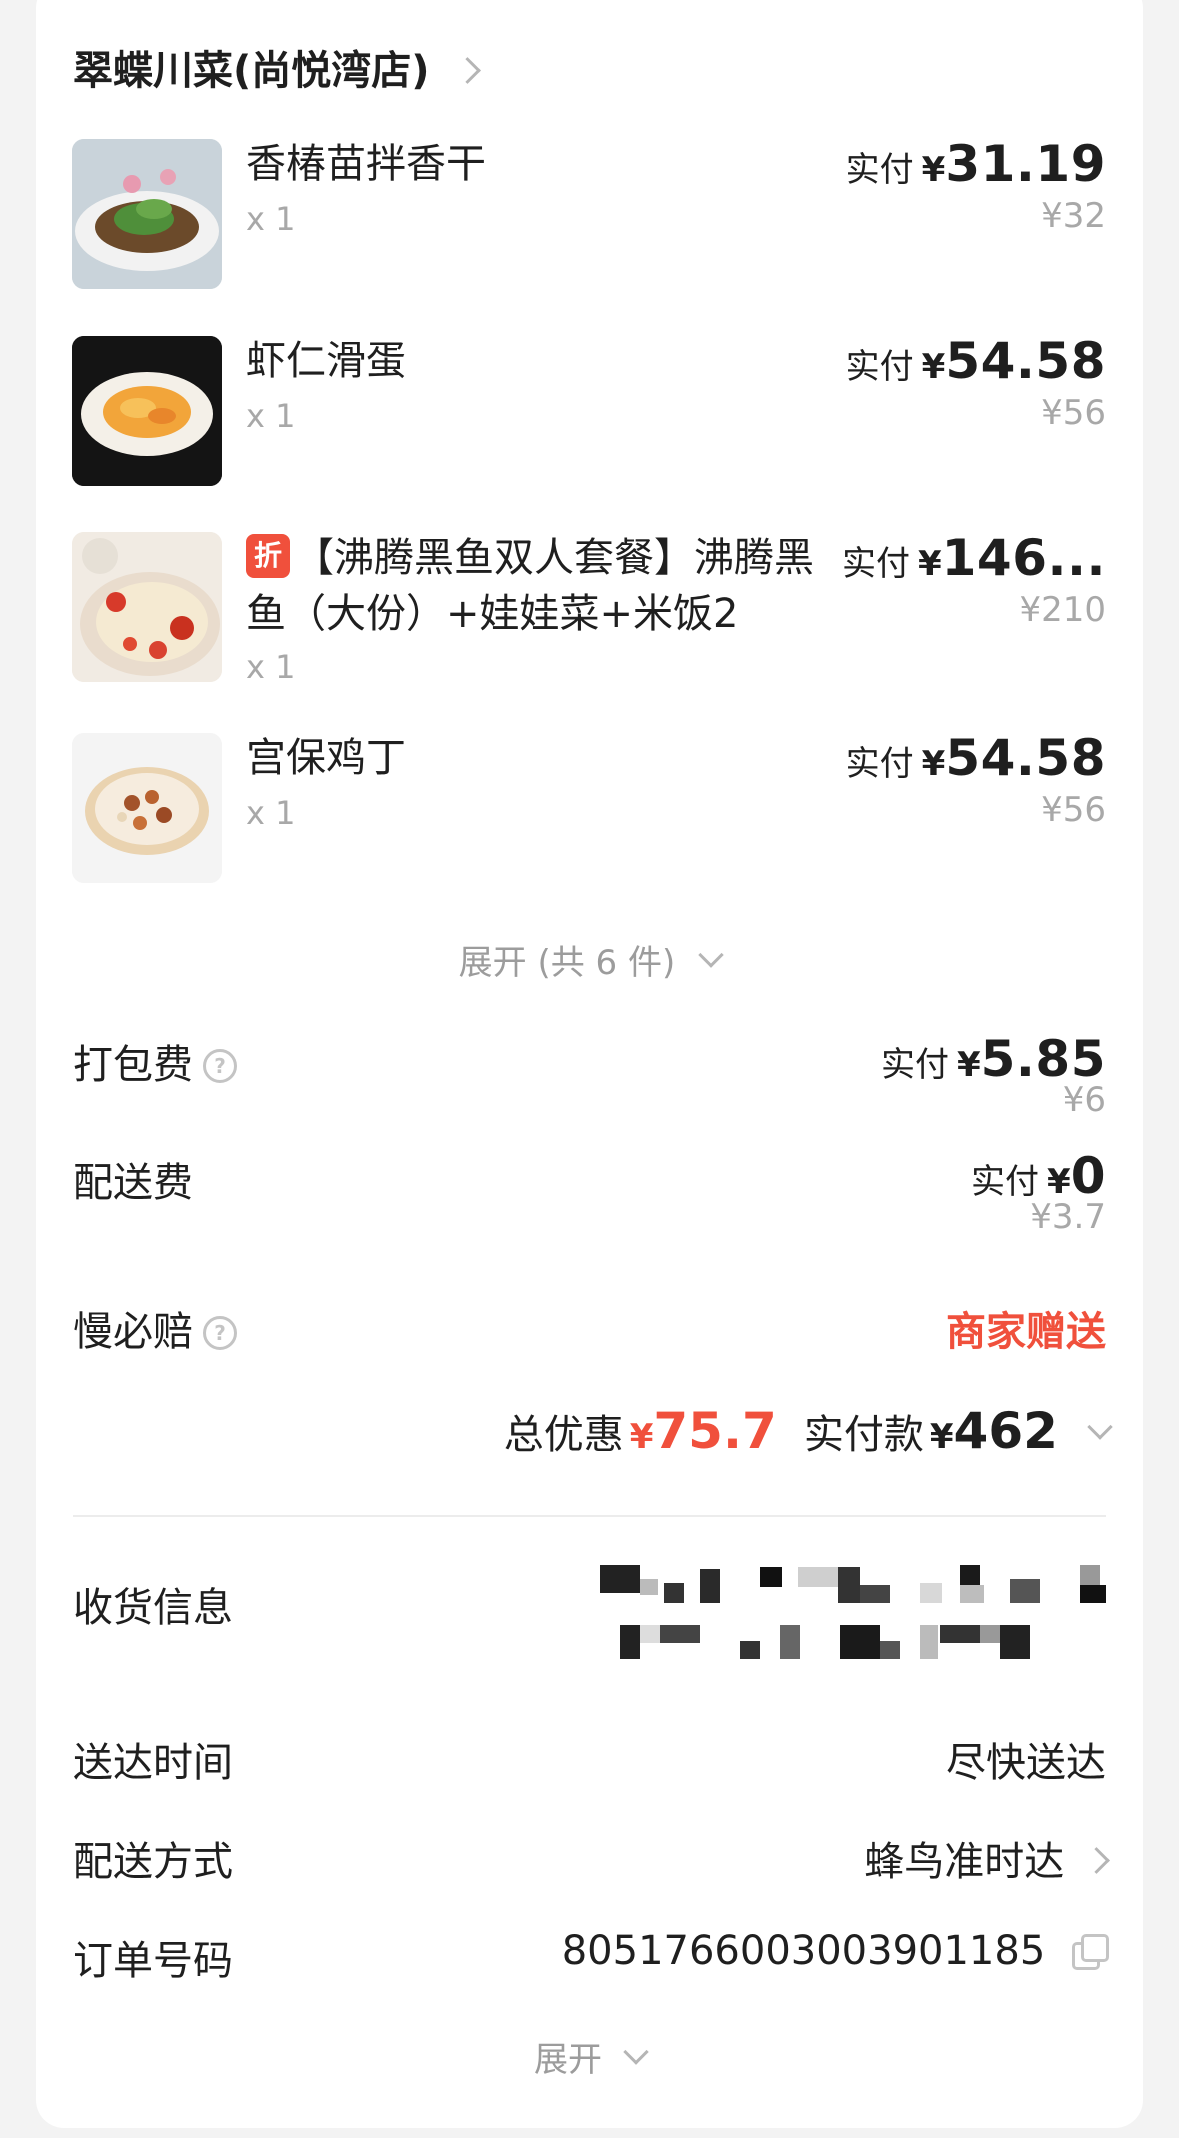 The width and height of the screenshot is (1179, 2138). What do you see at coordinates (326, 758) in the screenshot?
I see `item-name: 宫保鸡丁` at bounding box center [326, 758].